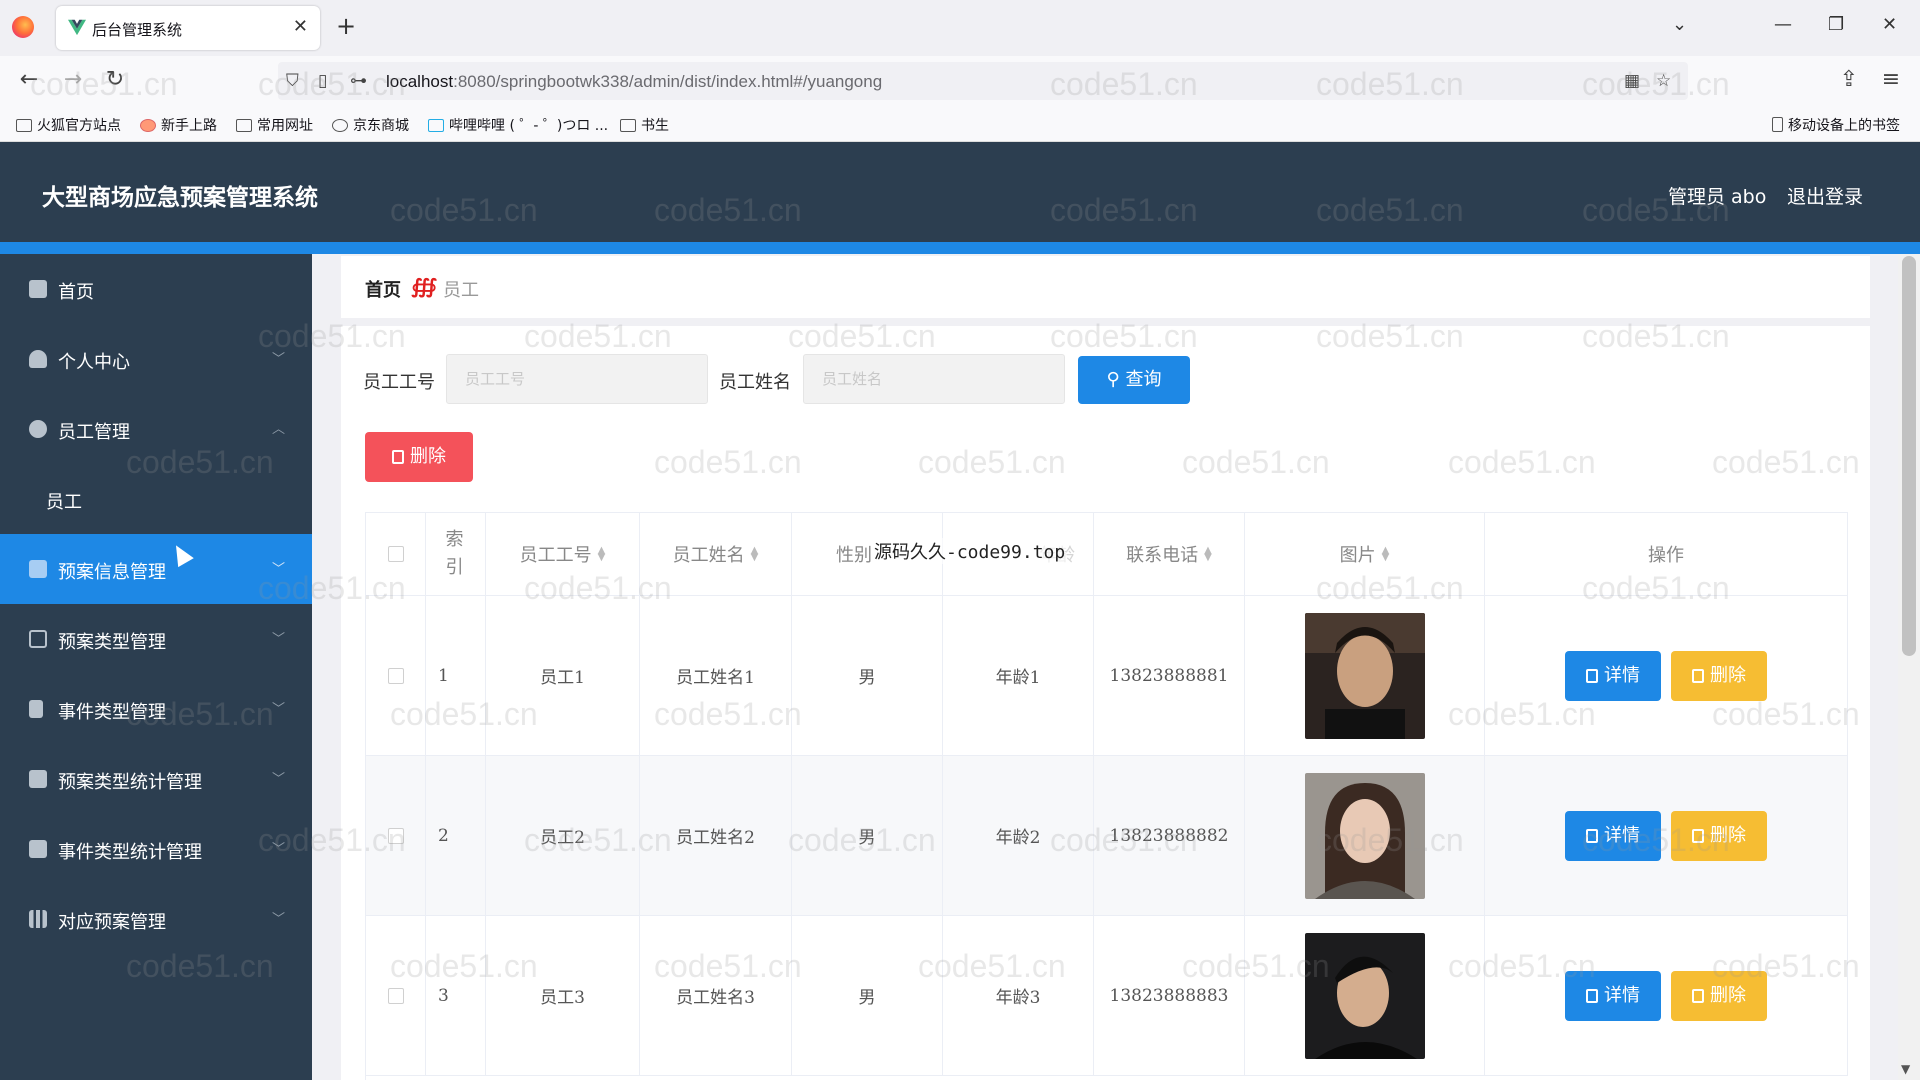  What do you see at coordinates (23, 27) in the screenshot?
I see `firefox-logo-icon` at bounding box center [23, 27].